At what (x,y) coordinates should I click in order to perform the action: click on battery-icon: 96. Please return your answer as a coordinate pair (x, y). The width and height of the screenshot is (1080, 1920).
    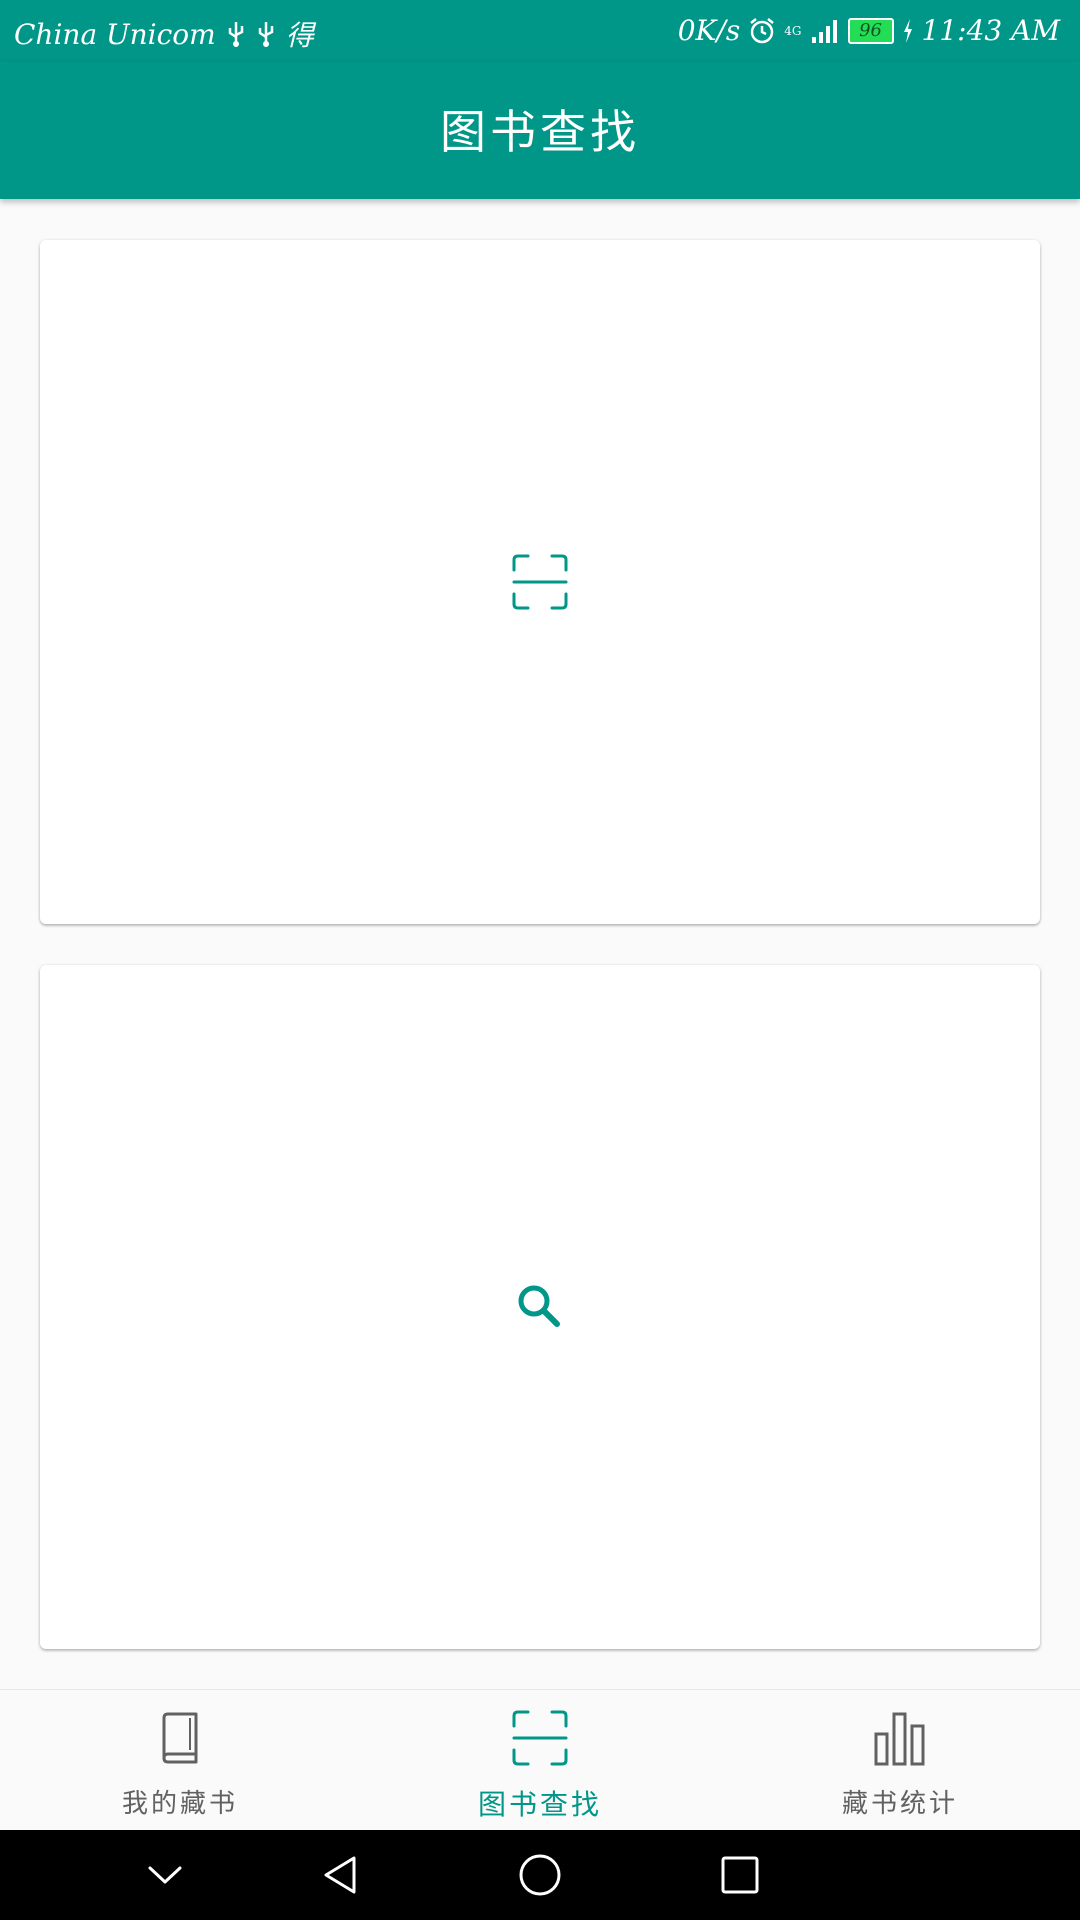
    Looking at the image, I should click on (870, 30).